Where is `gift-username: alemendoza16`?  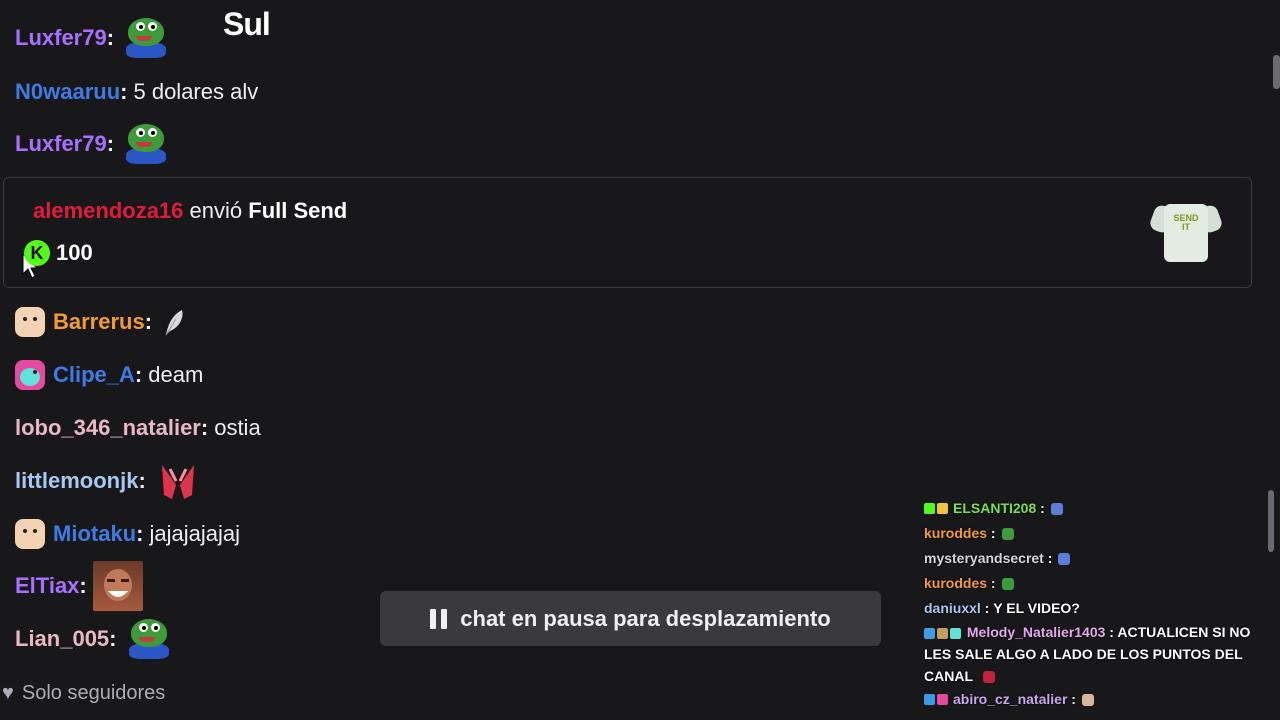
gift-username: alemendoza16 is located at coordinates (108, 210).